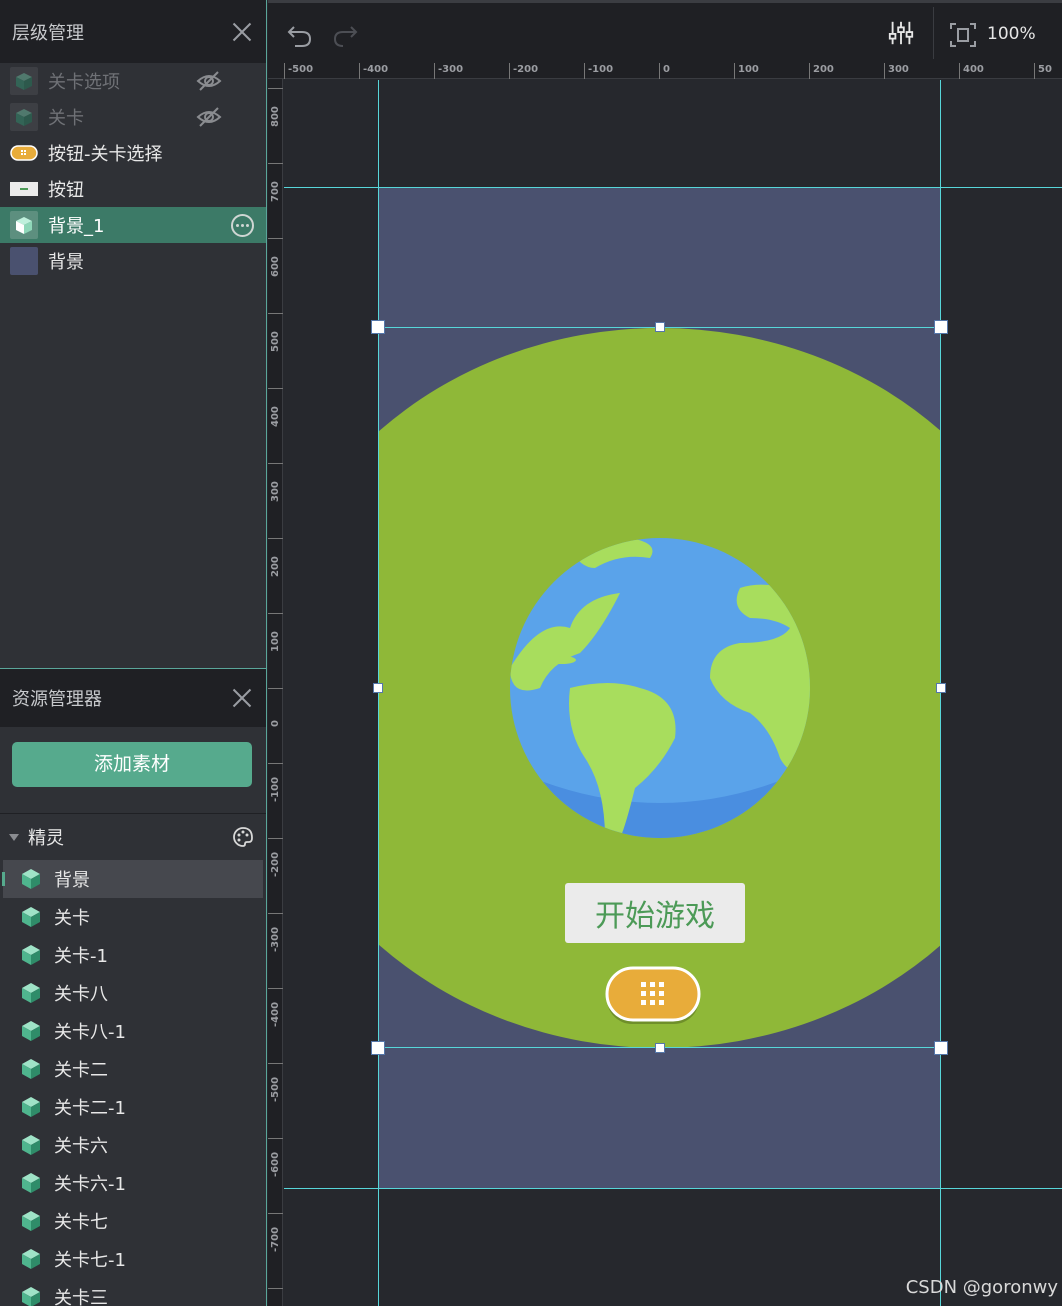 The image size is (1062, 1306). Describe the element at coordinates (896, 71) in the screenshot. I see `ruler-tick: 300` at that location.